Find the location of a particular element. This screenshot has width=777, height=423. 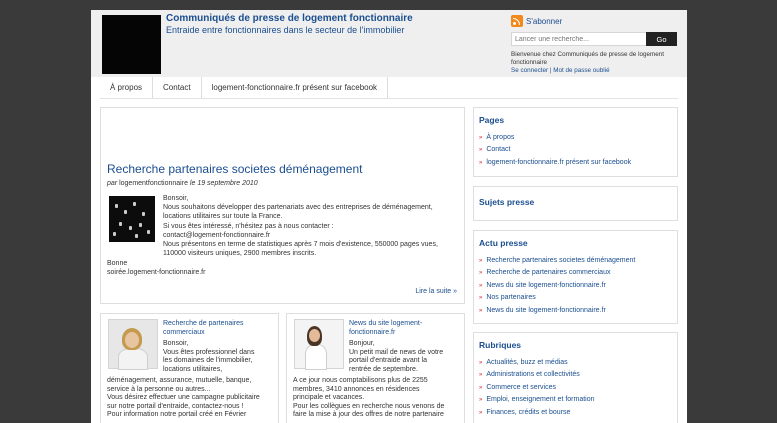

category-item-label: Commerce et services is located at coordinates (521, 387).